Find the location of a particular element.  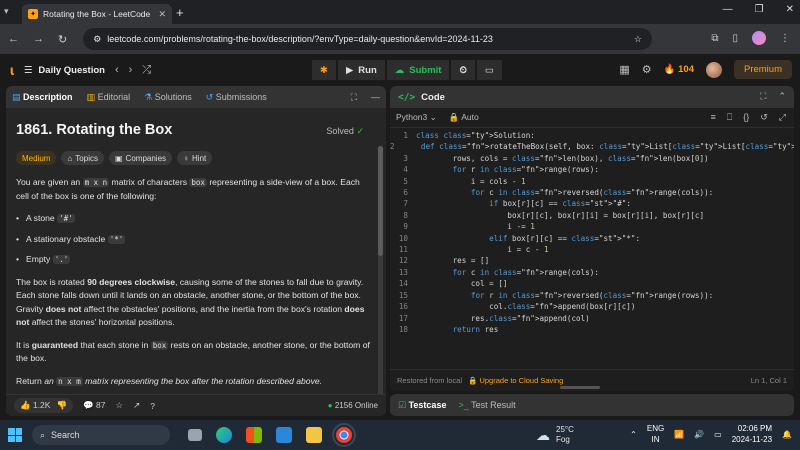

edge-icon is located at coordinates (224, 435).